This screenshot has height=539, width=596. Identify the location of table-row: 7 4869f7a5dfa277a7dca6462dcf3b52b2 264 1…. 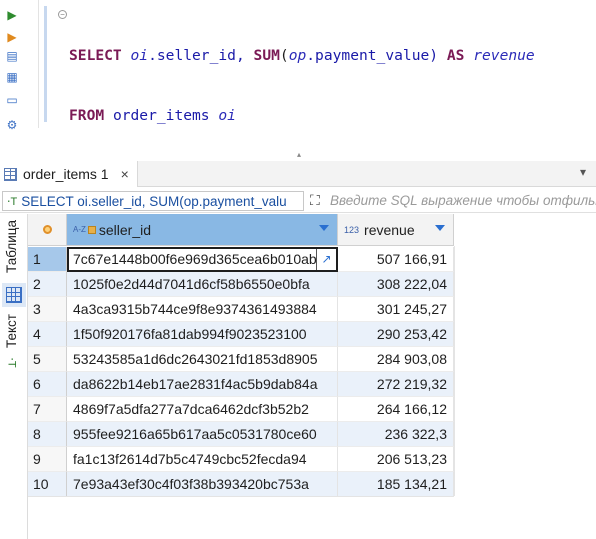
(241, 409).